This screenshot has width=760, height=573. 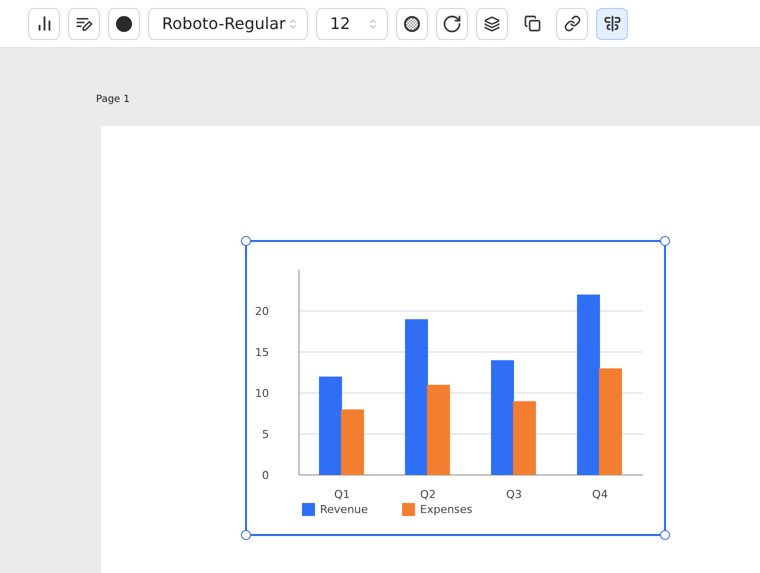 I want to click on axis-tick-label: 5, so click(x=265, y=434).